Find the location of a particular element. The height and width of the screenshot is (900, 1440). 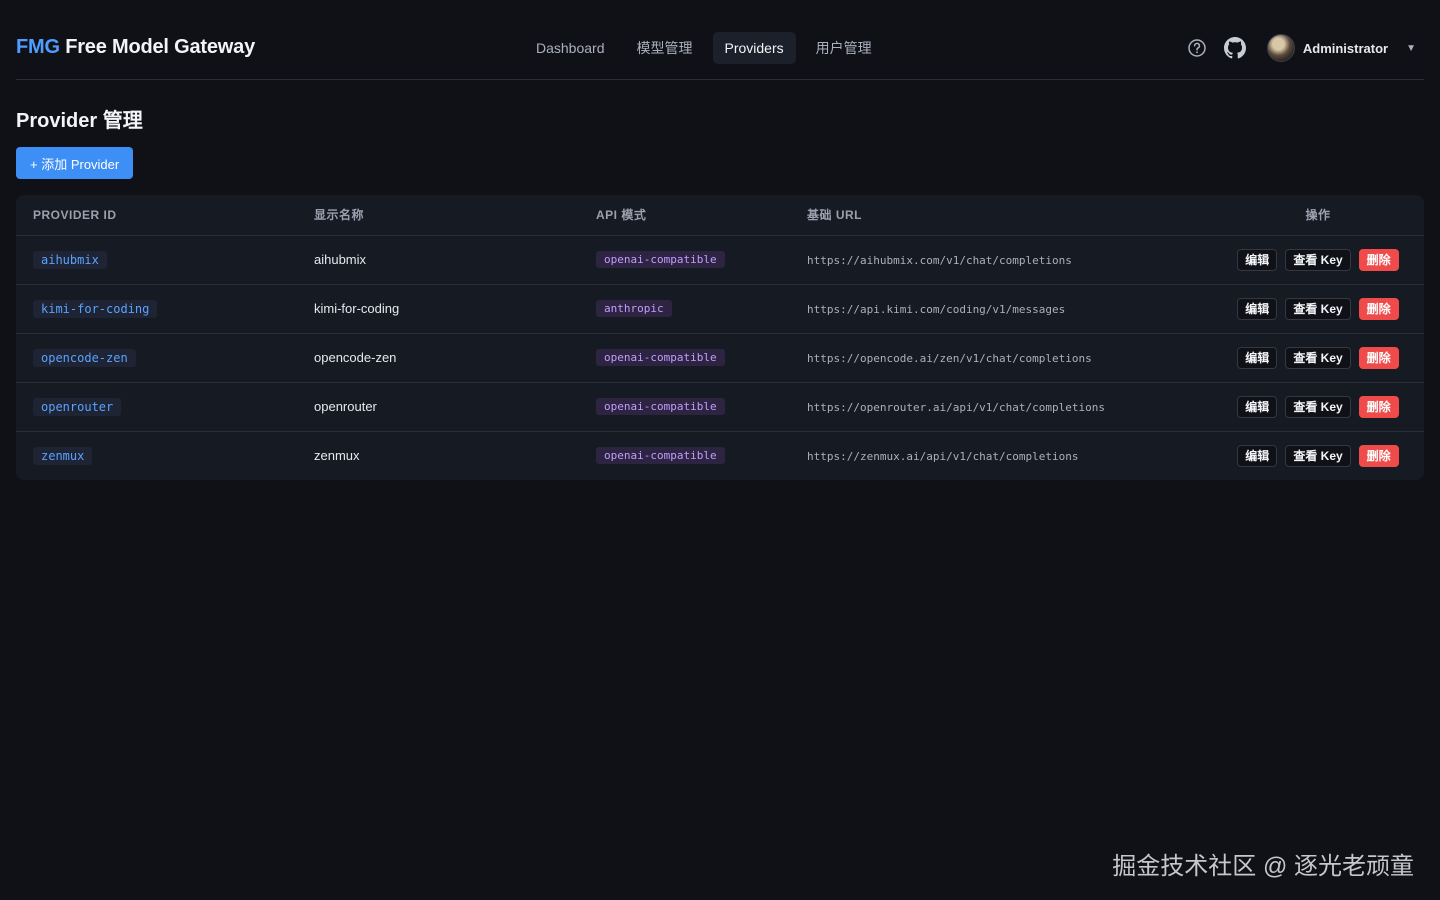

github-icon is located at coordinates (1235, 48).